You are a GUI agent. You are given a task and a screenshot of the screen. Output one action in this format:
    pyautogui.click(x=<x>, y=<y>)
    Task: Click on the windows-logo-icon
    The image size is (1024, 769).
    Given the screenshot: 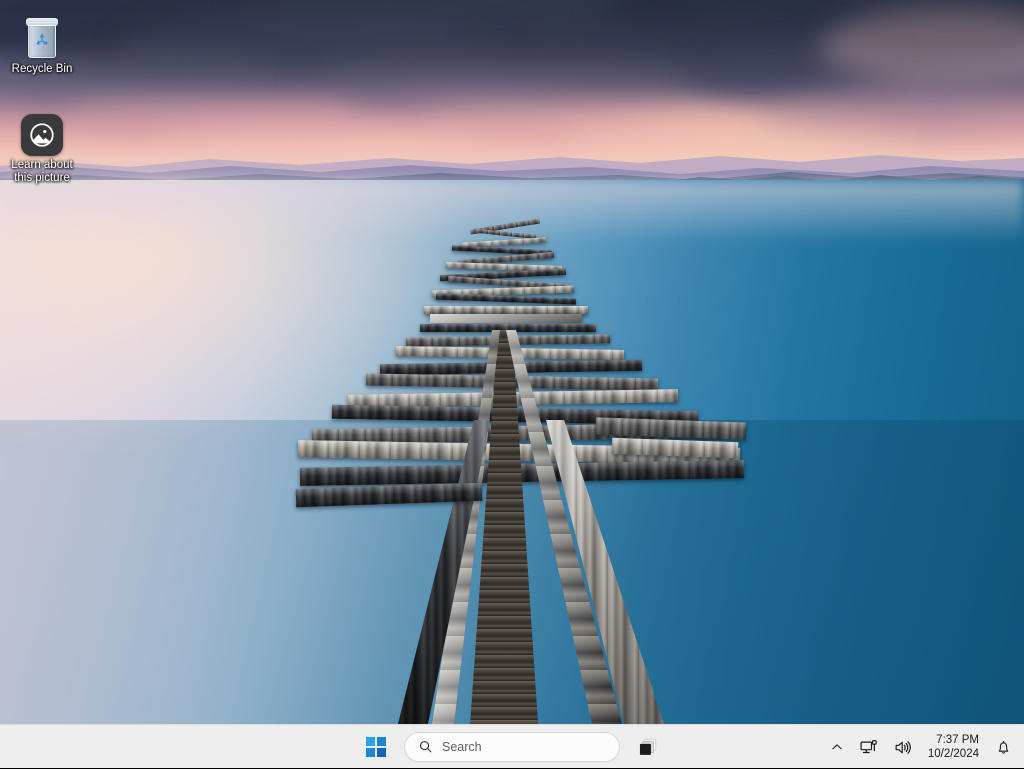 What is the action you would take?
    pyautogui.click(x=376, y=746)
    